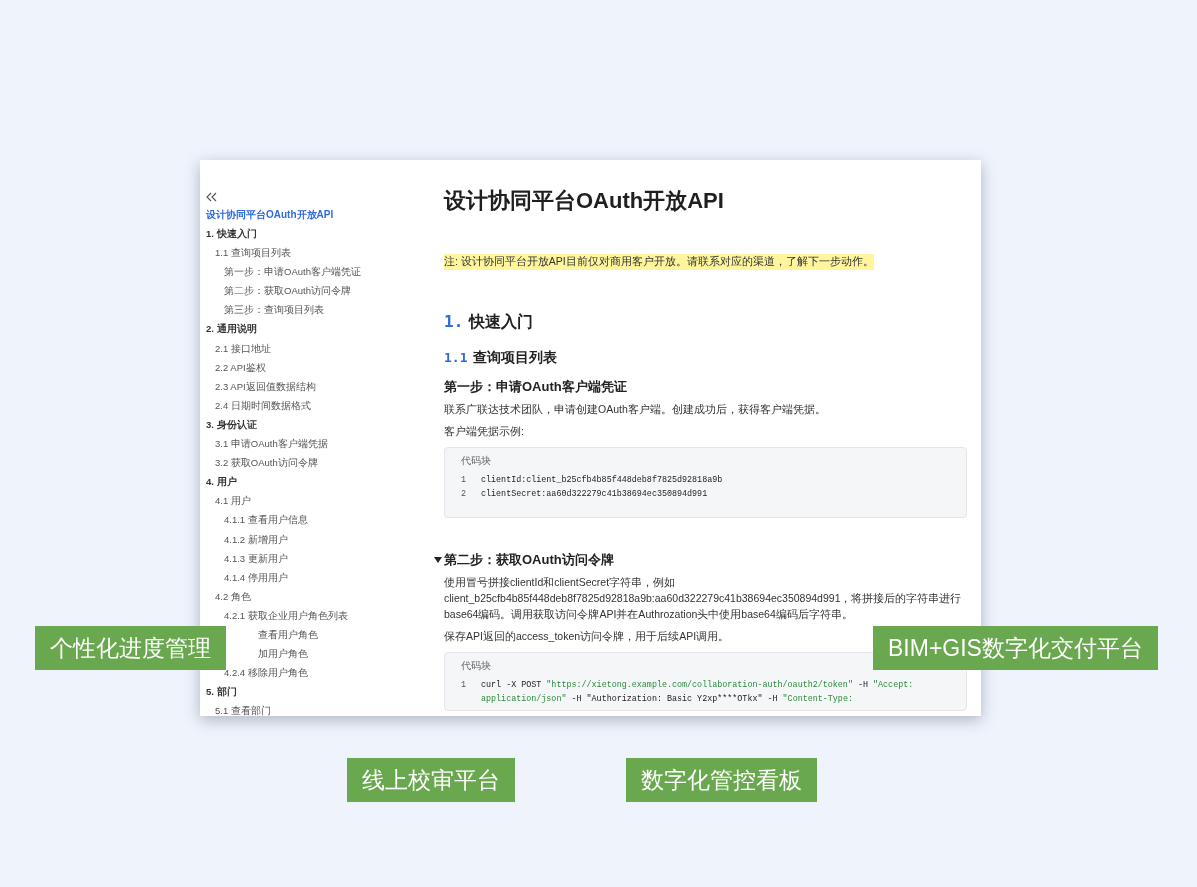 This screenshot has width=1197, height=887. I want to click on code-line: clientSecret:aa60d322279c41b38694ec350894d991, so click(595, 494).